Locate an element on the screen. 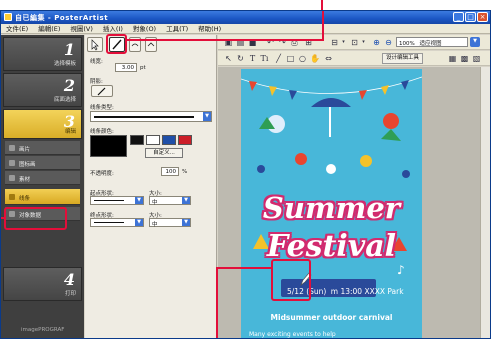 The width and height of the screenshot is (491, 339). start-size-select: 中 ▼ is located at coordinates (170, 201).